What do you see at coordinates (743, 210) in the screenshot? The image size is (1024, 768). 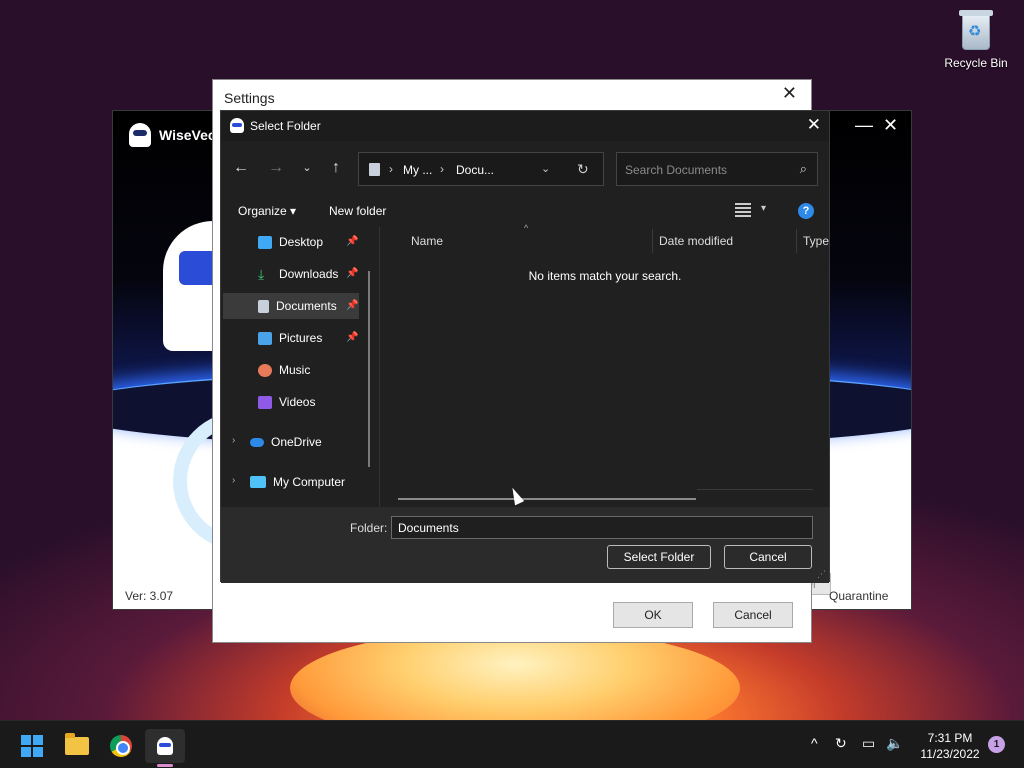 I see `view-options-icon` at bounding box center [743, 210].